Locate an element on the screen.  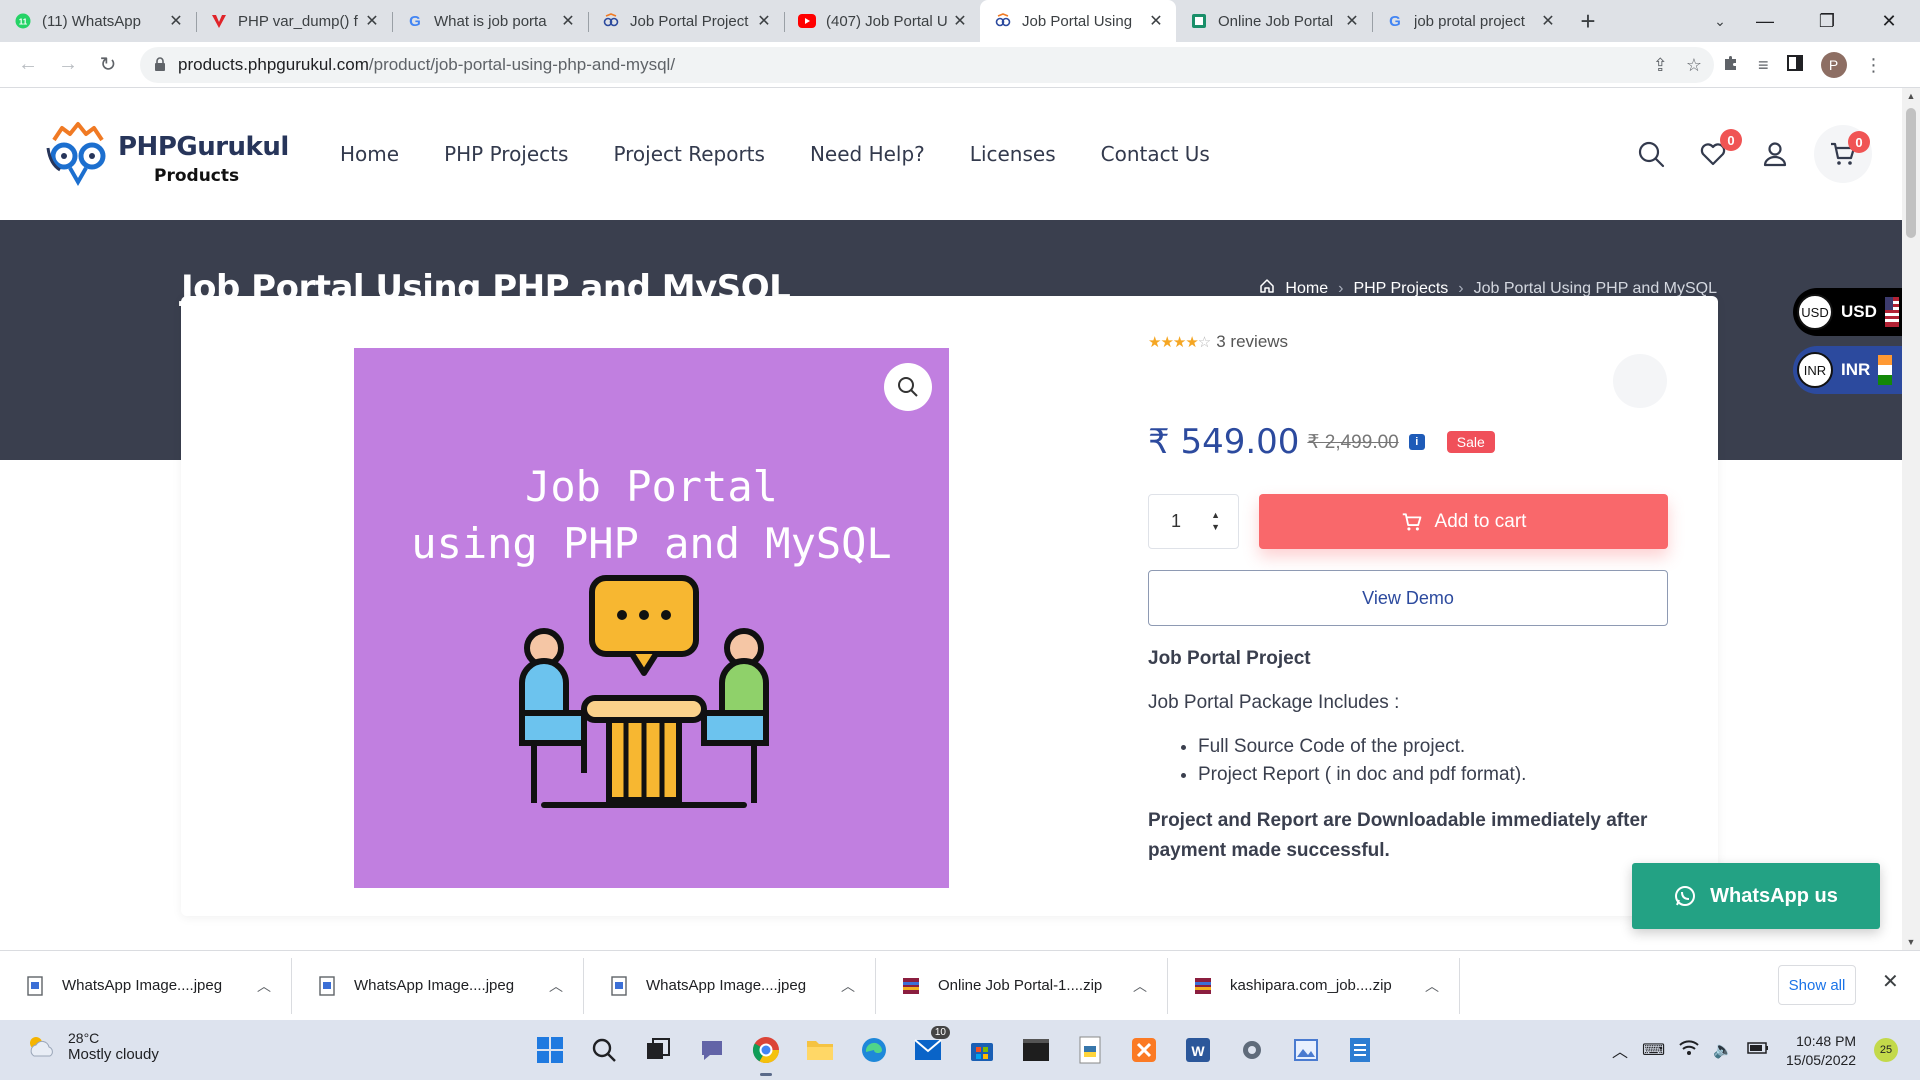
close-window-icon: ✕ is located at coordinates (1889, 21).